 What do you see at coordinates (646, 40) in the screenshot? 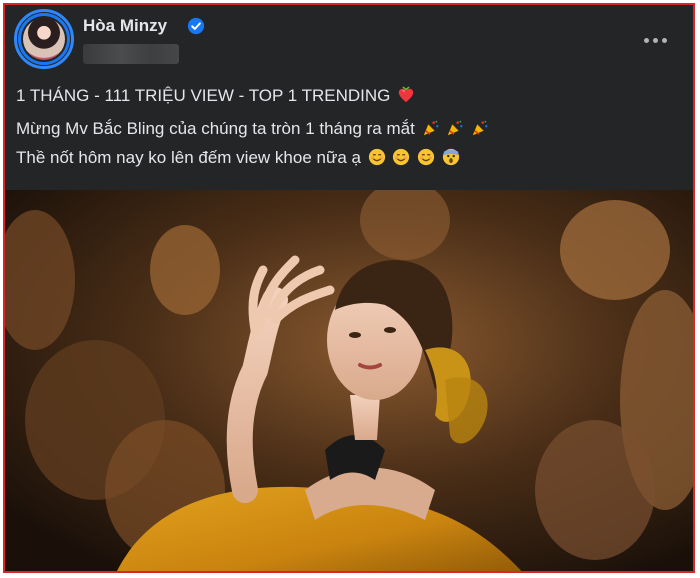
I see `more-options-icon` at bounding box center [646, 40].